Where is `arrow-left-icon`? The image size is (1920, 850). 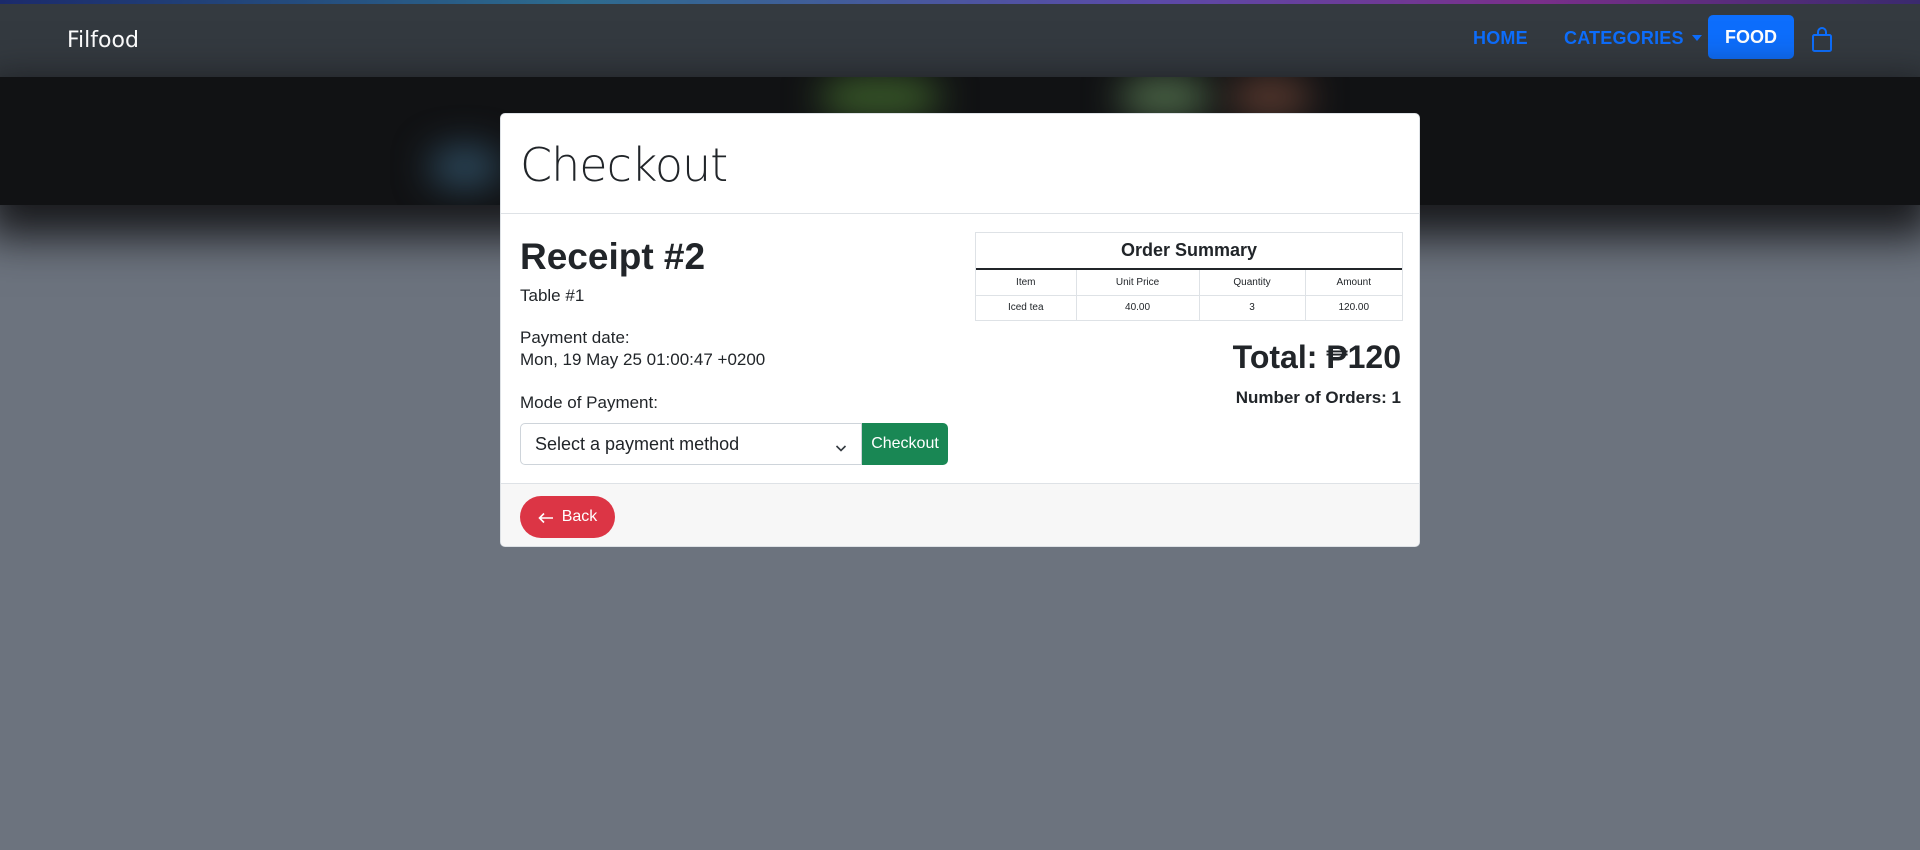
arrow-left-icon is located at coordinates (546, 517).